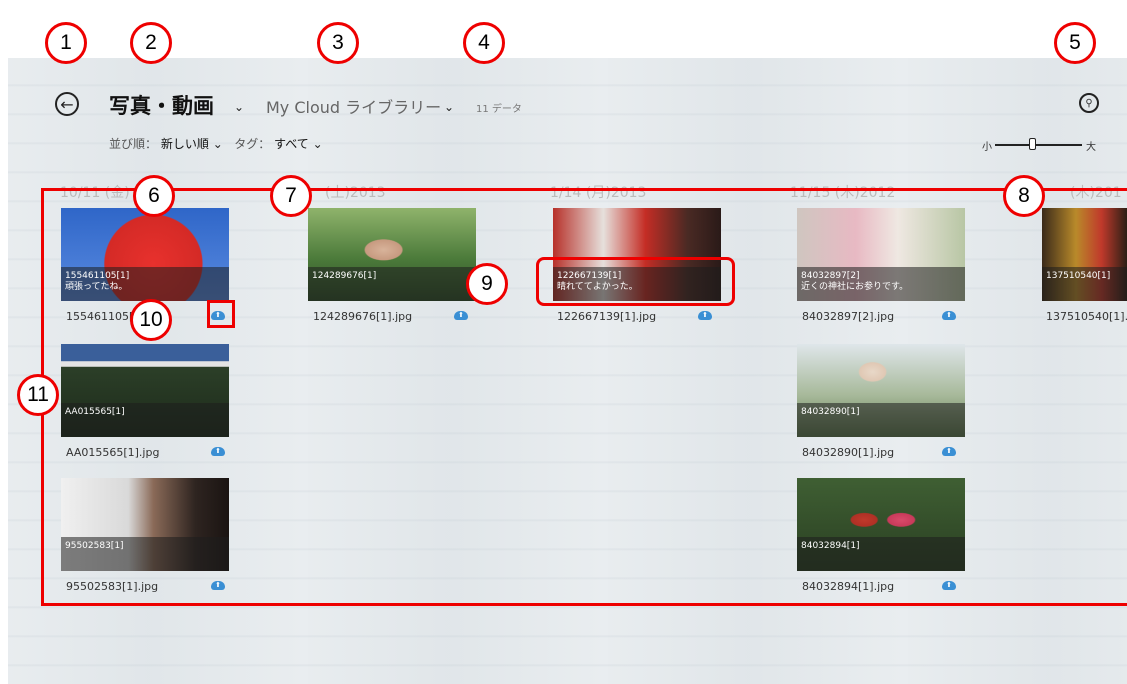  Describe the element at coordinates (881, 390) in the screenshot. I see `photo-tile: 84032890[1]` at that location.